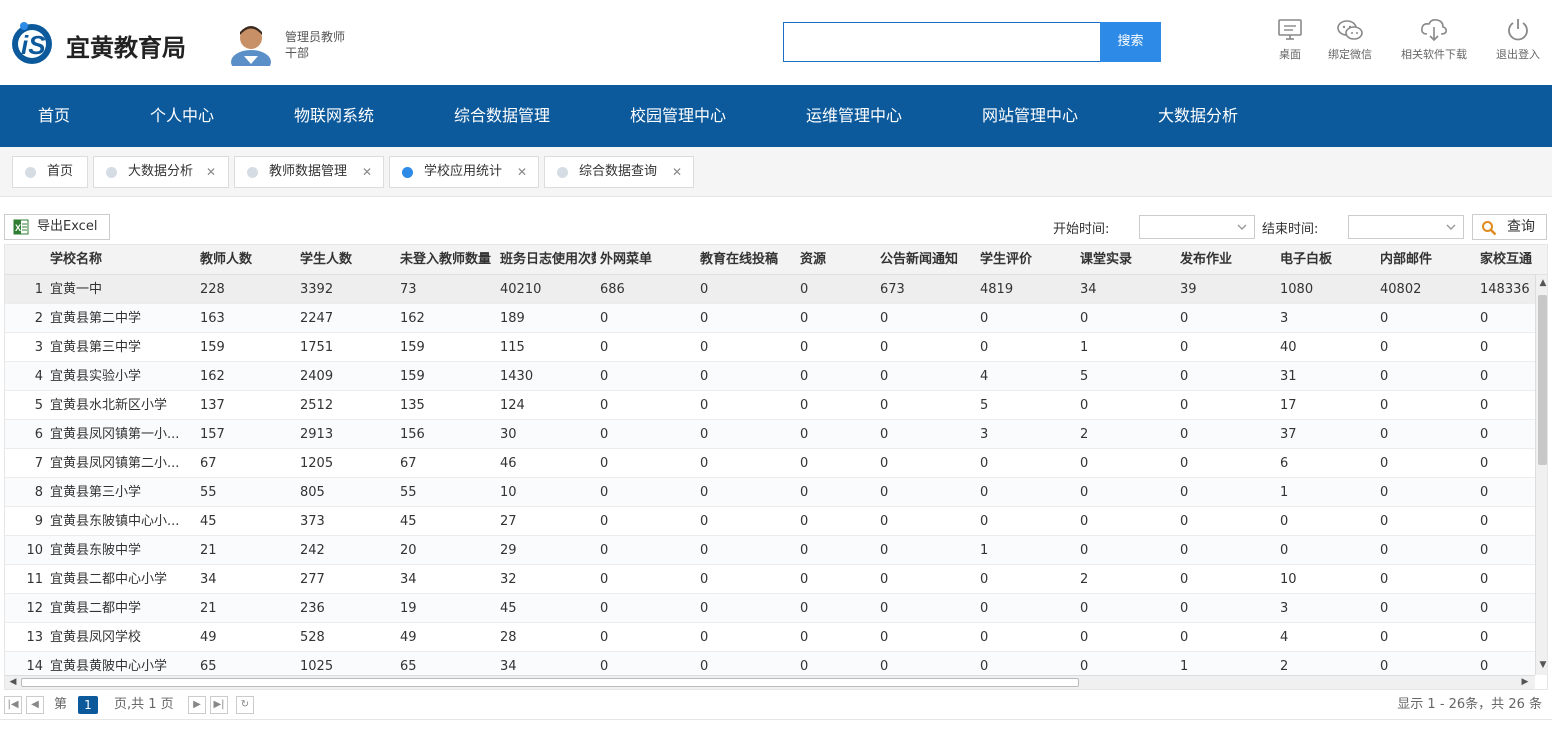 The width and height of the screenshot is (1552, 753). What do you see at coordinates (1030, 116) in the screenshot?
I see `nav-website-management: 网站管理中心` at bounding box center [1030, 116].